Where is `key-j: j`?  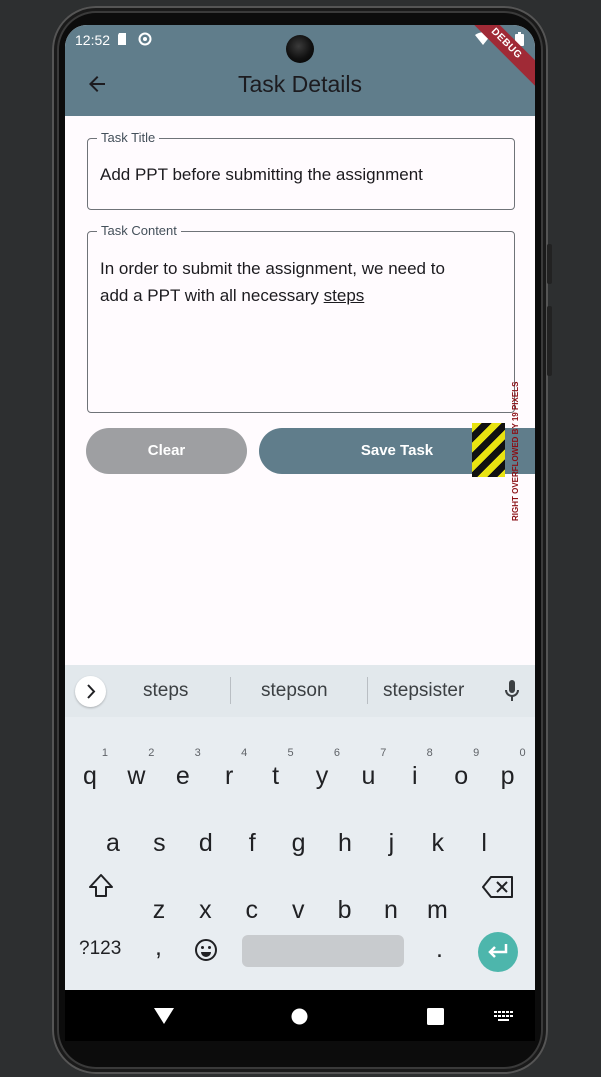 key-j: j is located at coordinates (391, 843).